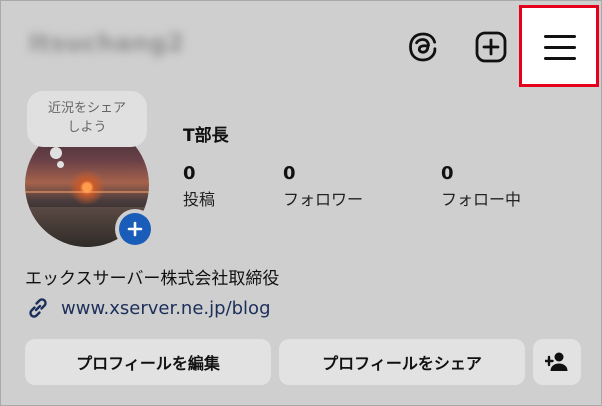  I want to click on stat-following: 0 フォロー中, so click(481, 187).